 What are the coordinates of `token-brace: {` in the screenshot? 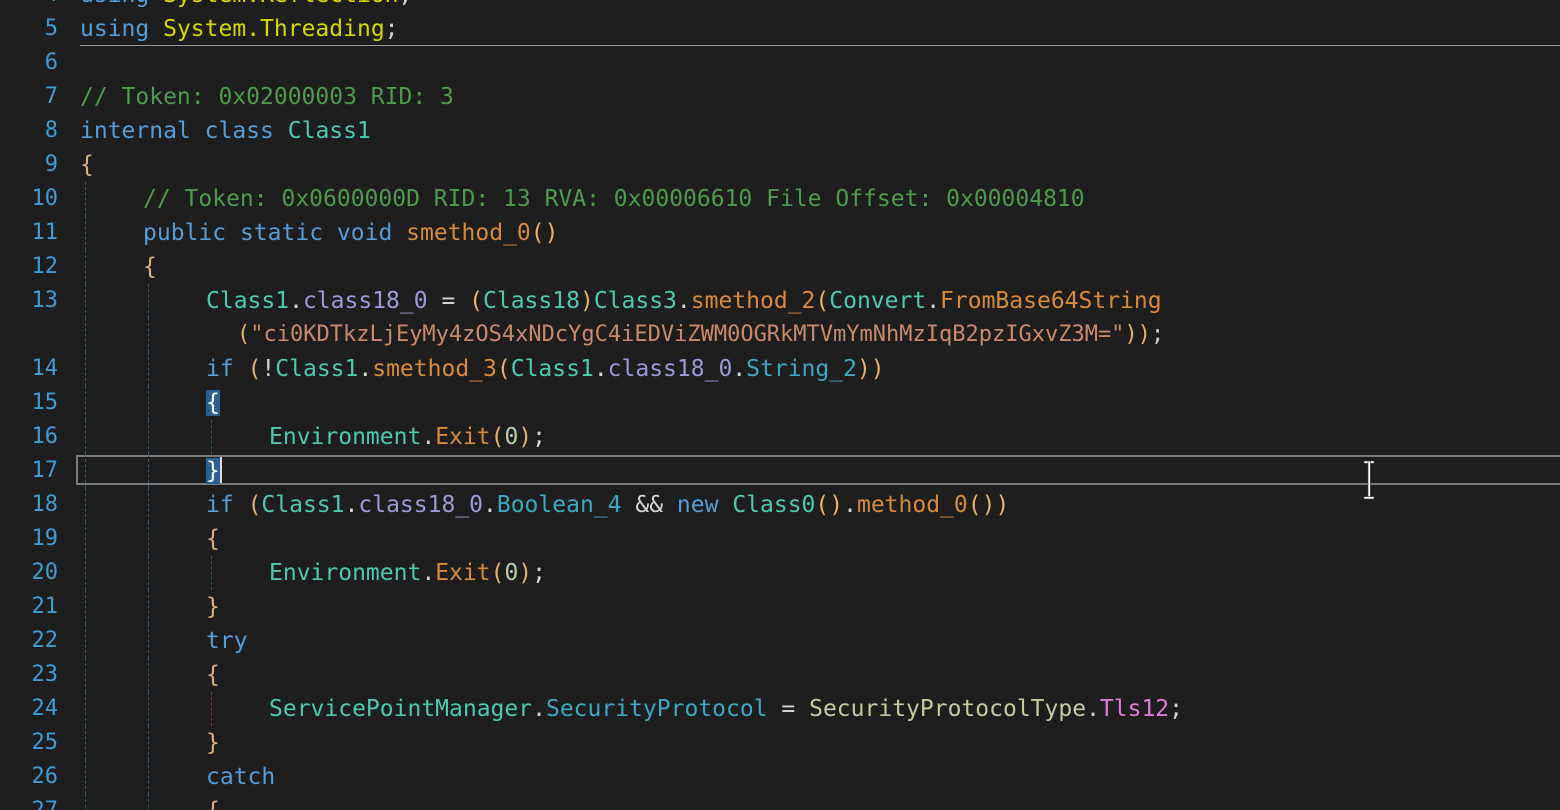 It's located at (150, 267).